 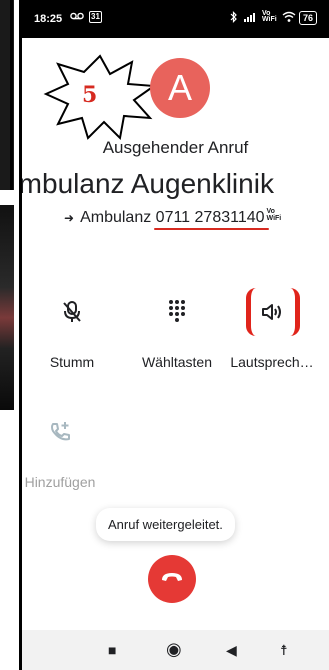 I want to click on avatar: A, so click(x=180, y=88).